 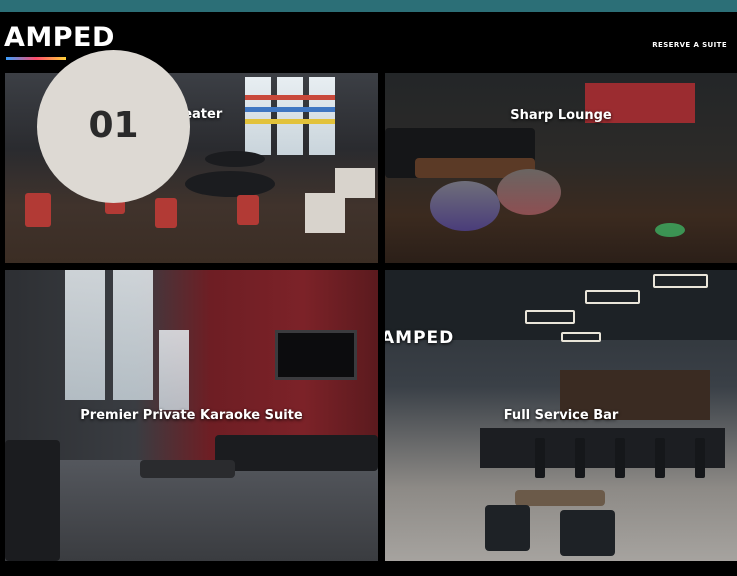 What do you see at coordinates (368, 6) in the screenshot?
I see `top-teal-strip` at bounding box center [368, 6].